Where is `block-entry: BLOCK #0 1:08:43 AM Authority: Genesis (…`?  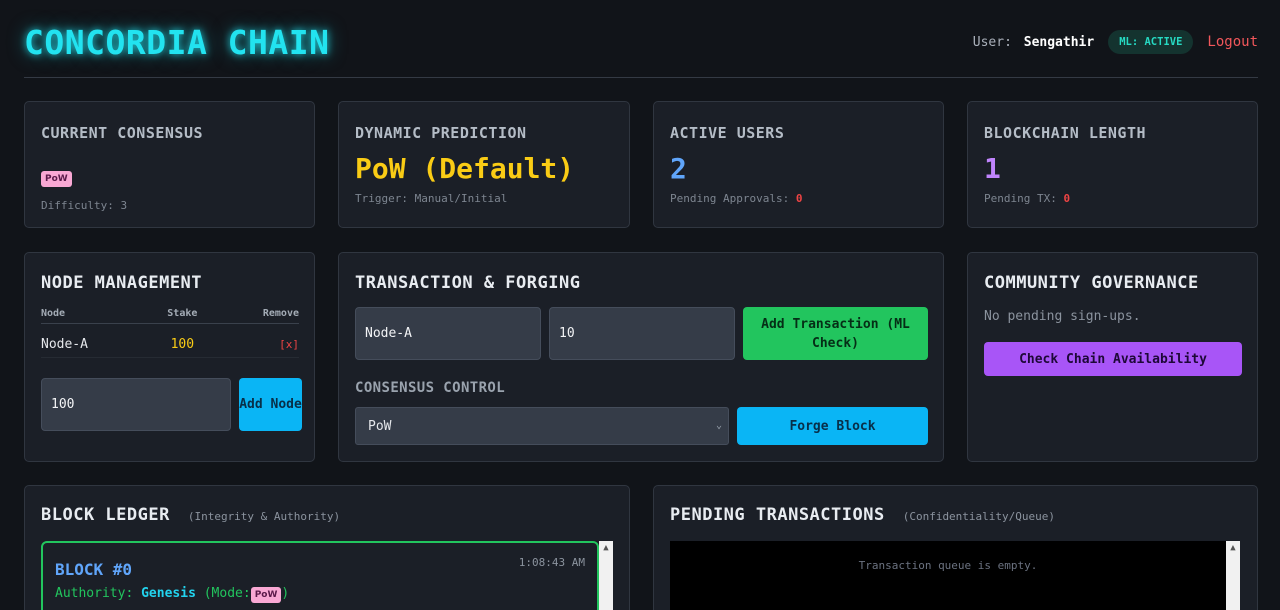
block-entry: BLOCK #0 1:08:43 AM Authority: Genesis (… is located at coordinates (320, 575).